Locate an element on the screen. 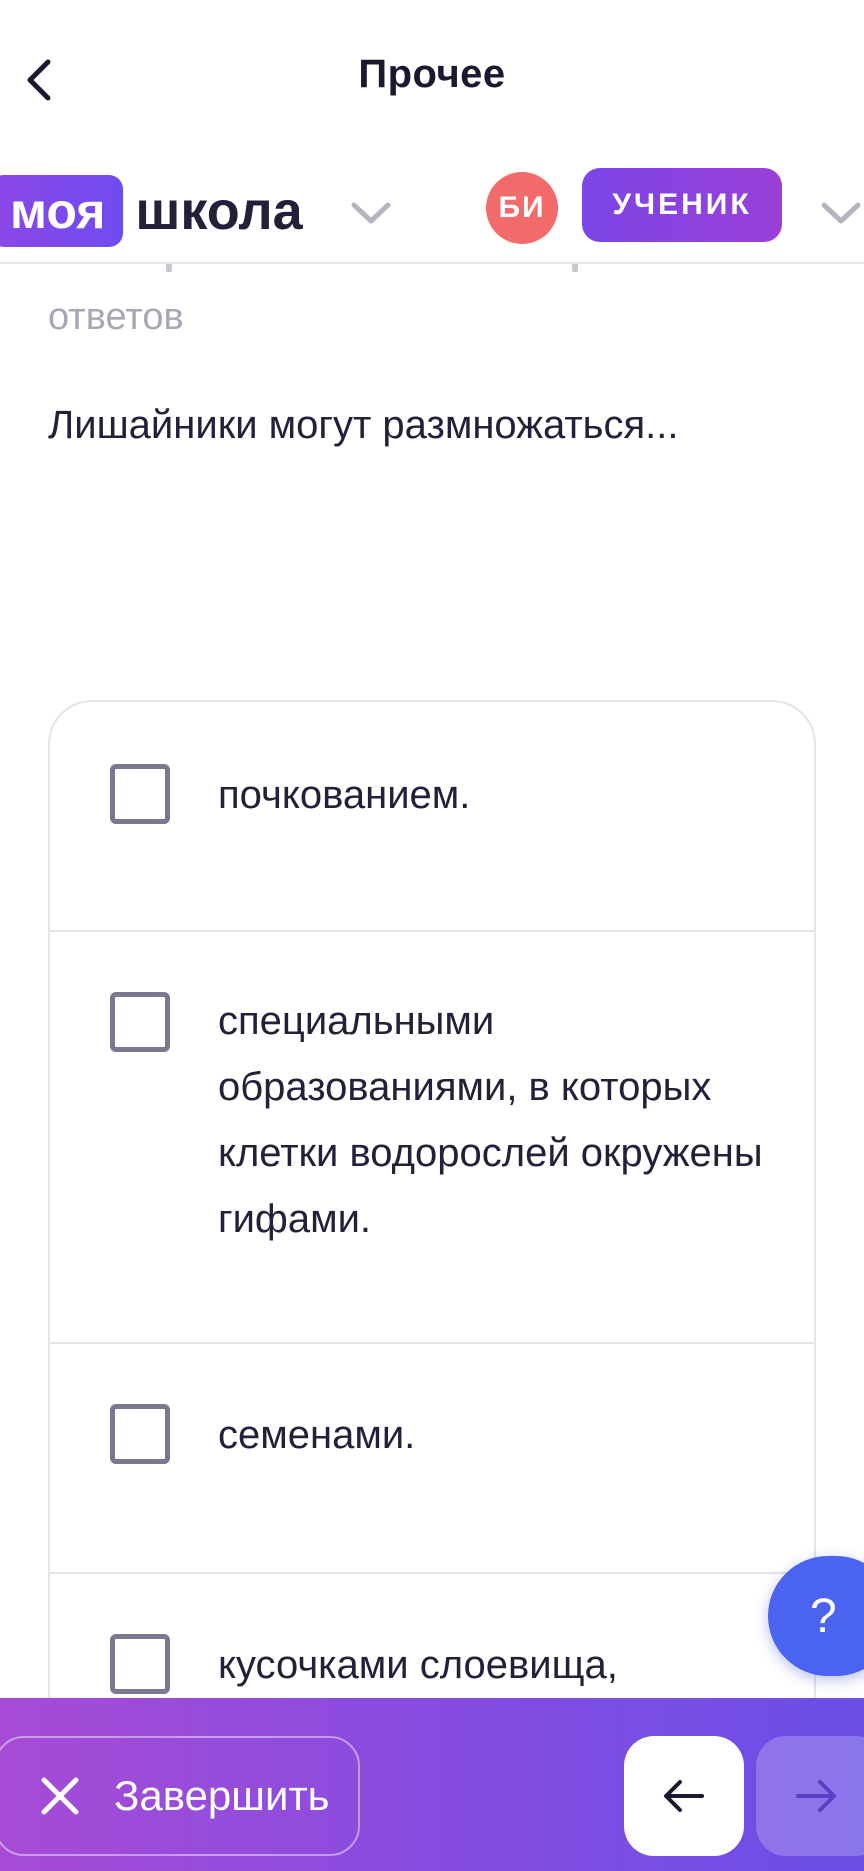 Image resolution: width=864 pixels, height=1871 pixels. arrow-right-icon is located at coordinates (816, 1796).